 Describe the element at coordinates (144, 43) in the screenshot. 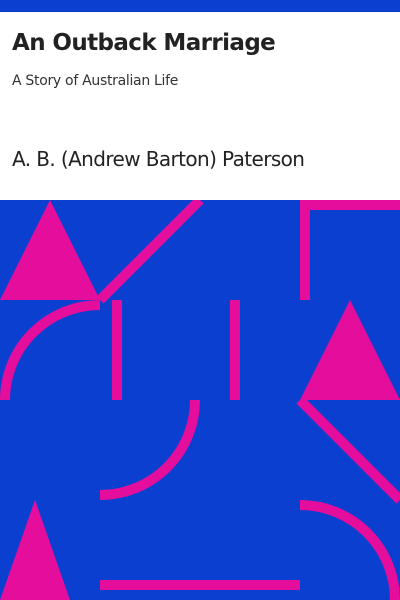

I see `book-title: An Outback Marriage` at that location.